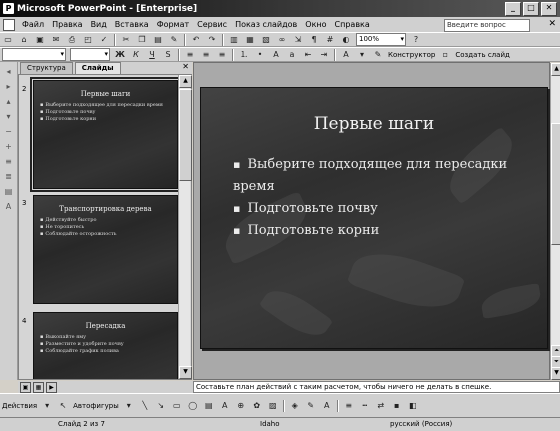  What do you see at coordinates (126, 39) in the screenshot?
I see `cut-icon: ✂` at bounding box center [126, 39].